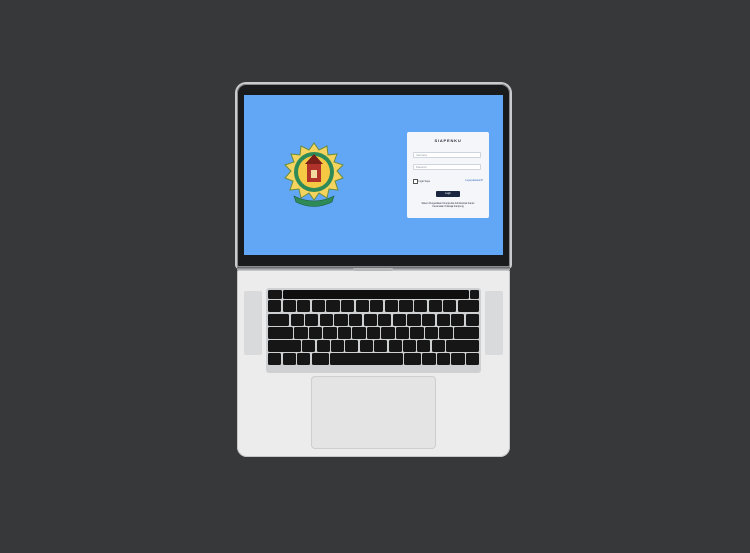 The height and width of the screenshot is (553, 750). I want to click on key-caps-lock, so click(281, 332).